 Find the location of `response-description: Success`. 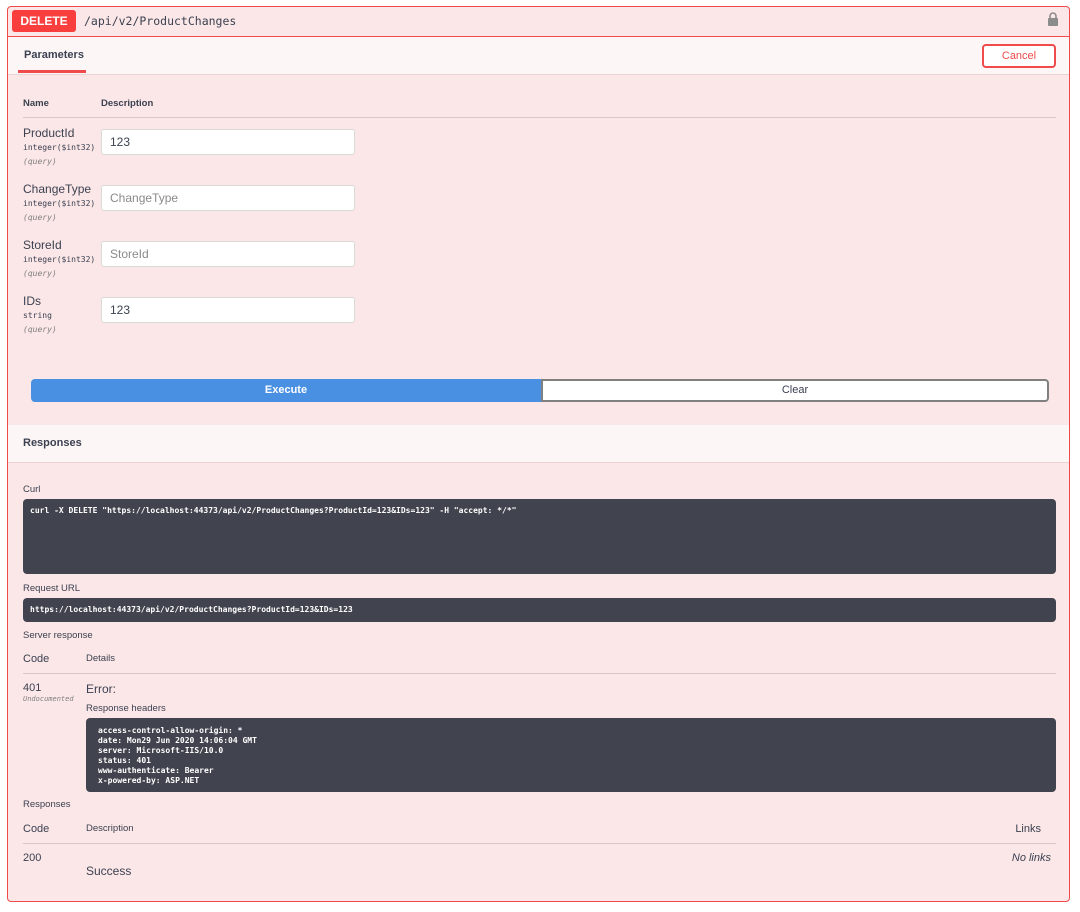

response-description: Success is located at coordinates (109, 871).